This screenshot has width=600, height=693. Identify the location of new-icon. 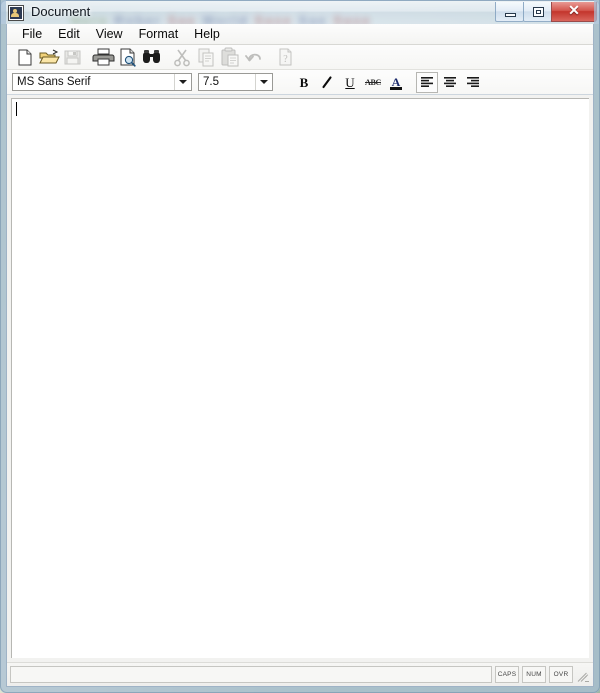
(25, 57).